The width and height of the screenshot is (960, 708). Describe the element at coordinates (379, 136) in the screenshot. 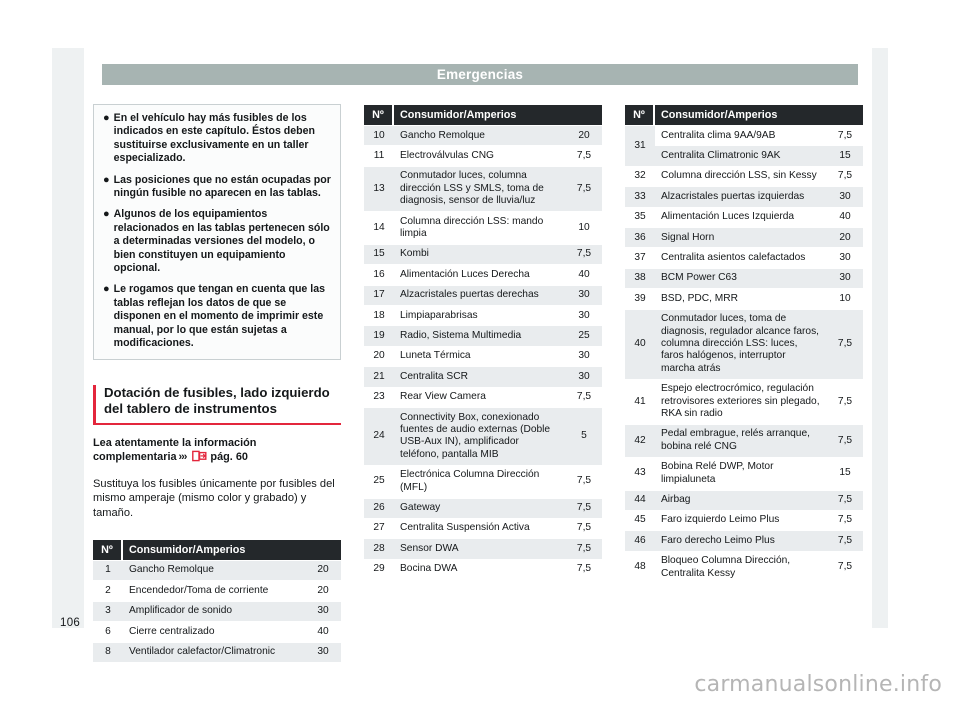

I see `cell-number: 10` at that location.